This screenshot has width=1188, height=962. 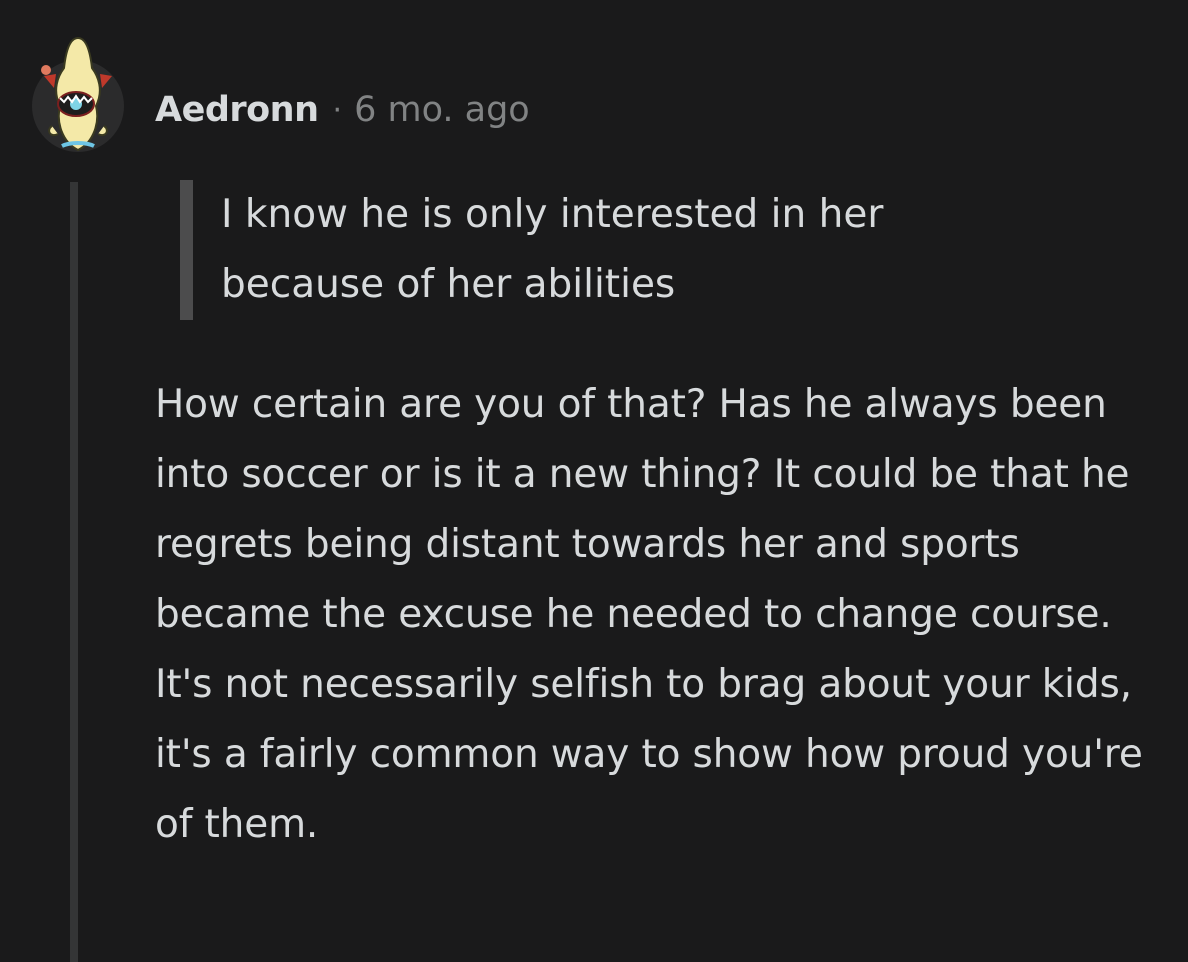 I want to click on thread-collapse-line, so click(x=74, y=572).